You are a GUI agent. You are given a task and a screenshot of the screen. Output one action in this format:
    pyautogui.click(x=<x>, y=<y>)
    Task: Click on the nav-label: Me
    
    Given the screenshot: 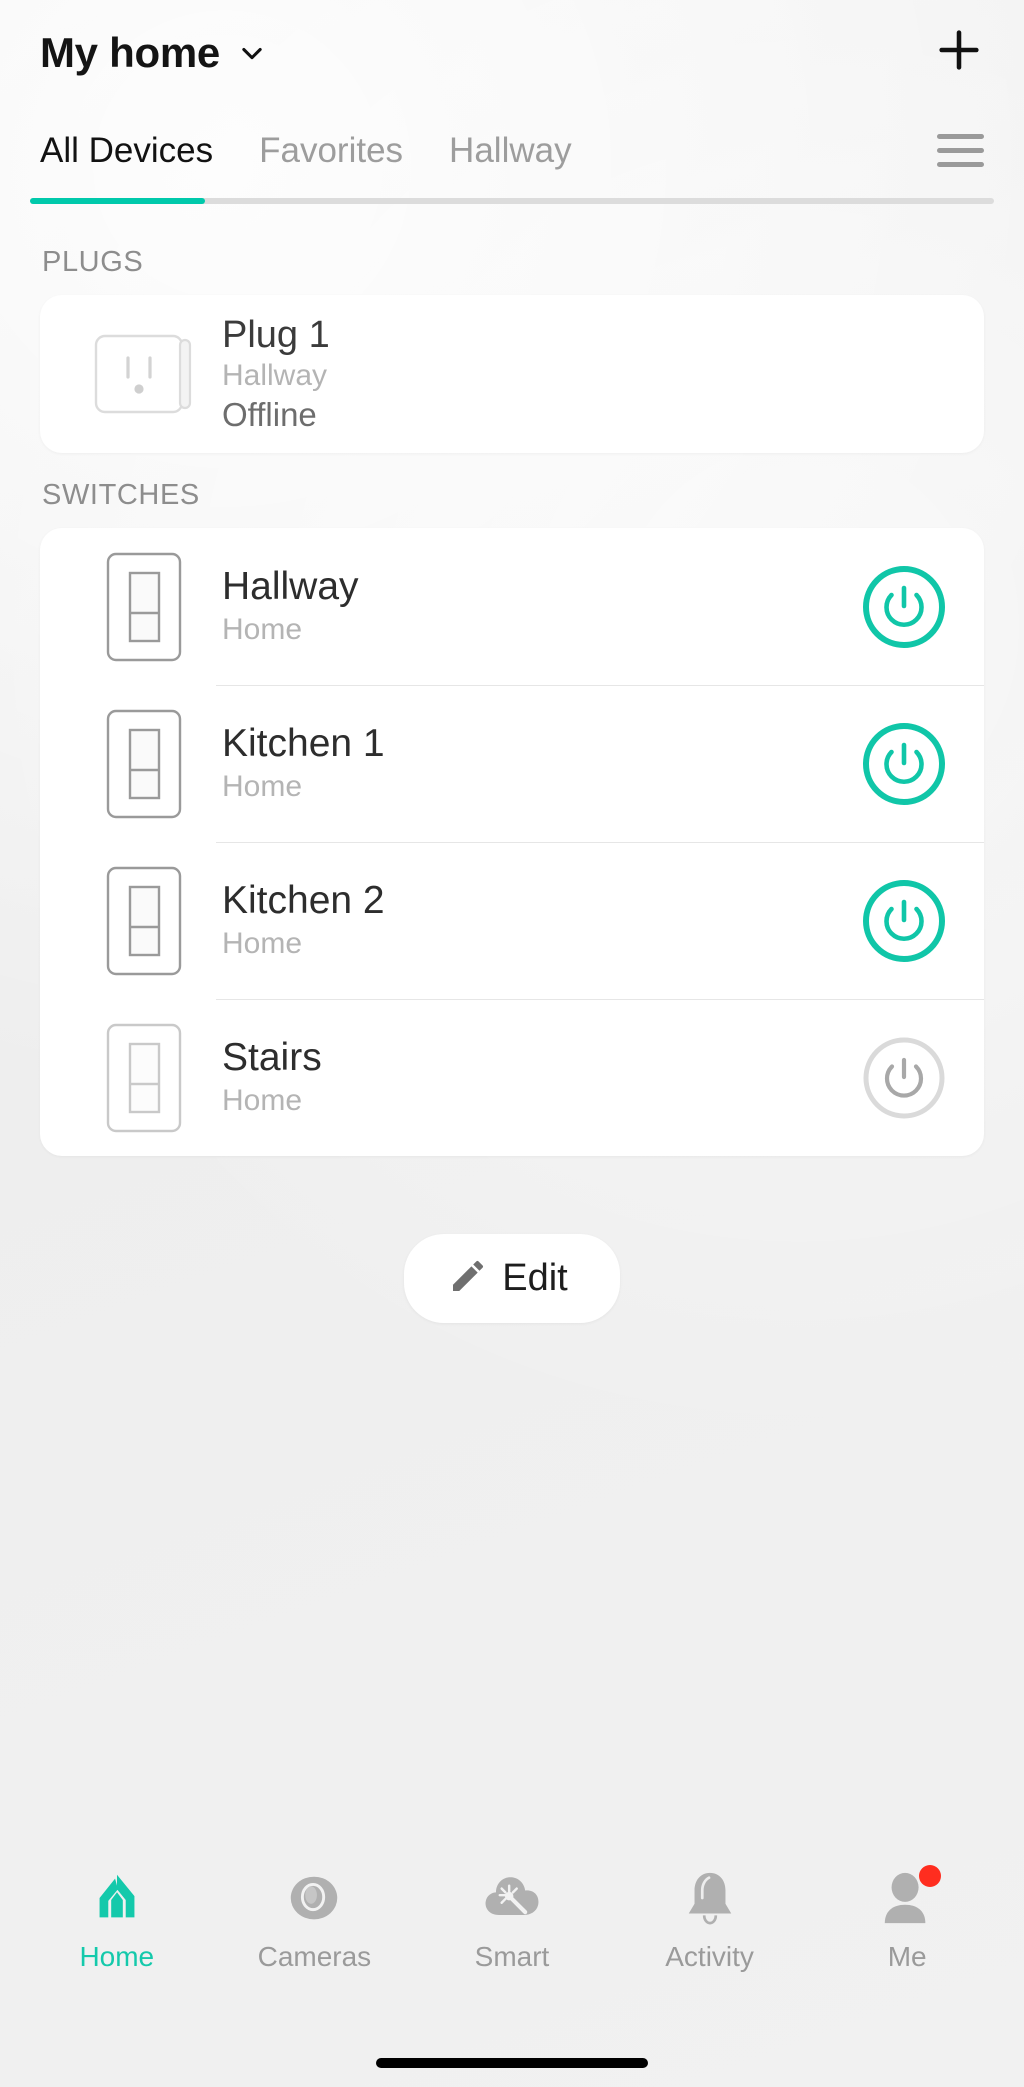 What is the action you would take?
    pyautogui.click(x=907, y=1956)
    